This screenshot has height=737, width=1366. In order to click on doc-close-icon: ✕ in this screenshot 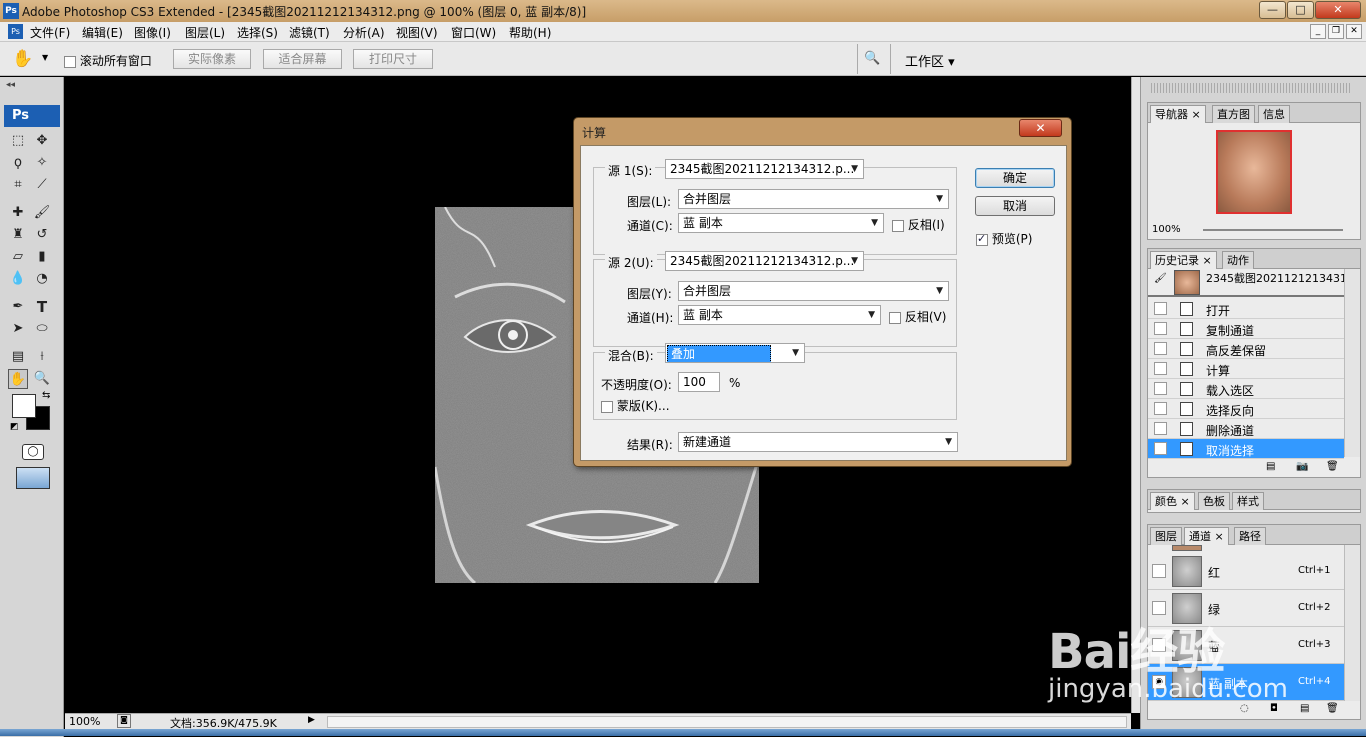, I will do `click(1354, 31)`.